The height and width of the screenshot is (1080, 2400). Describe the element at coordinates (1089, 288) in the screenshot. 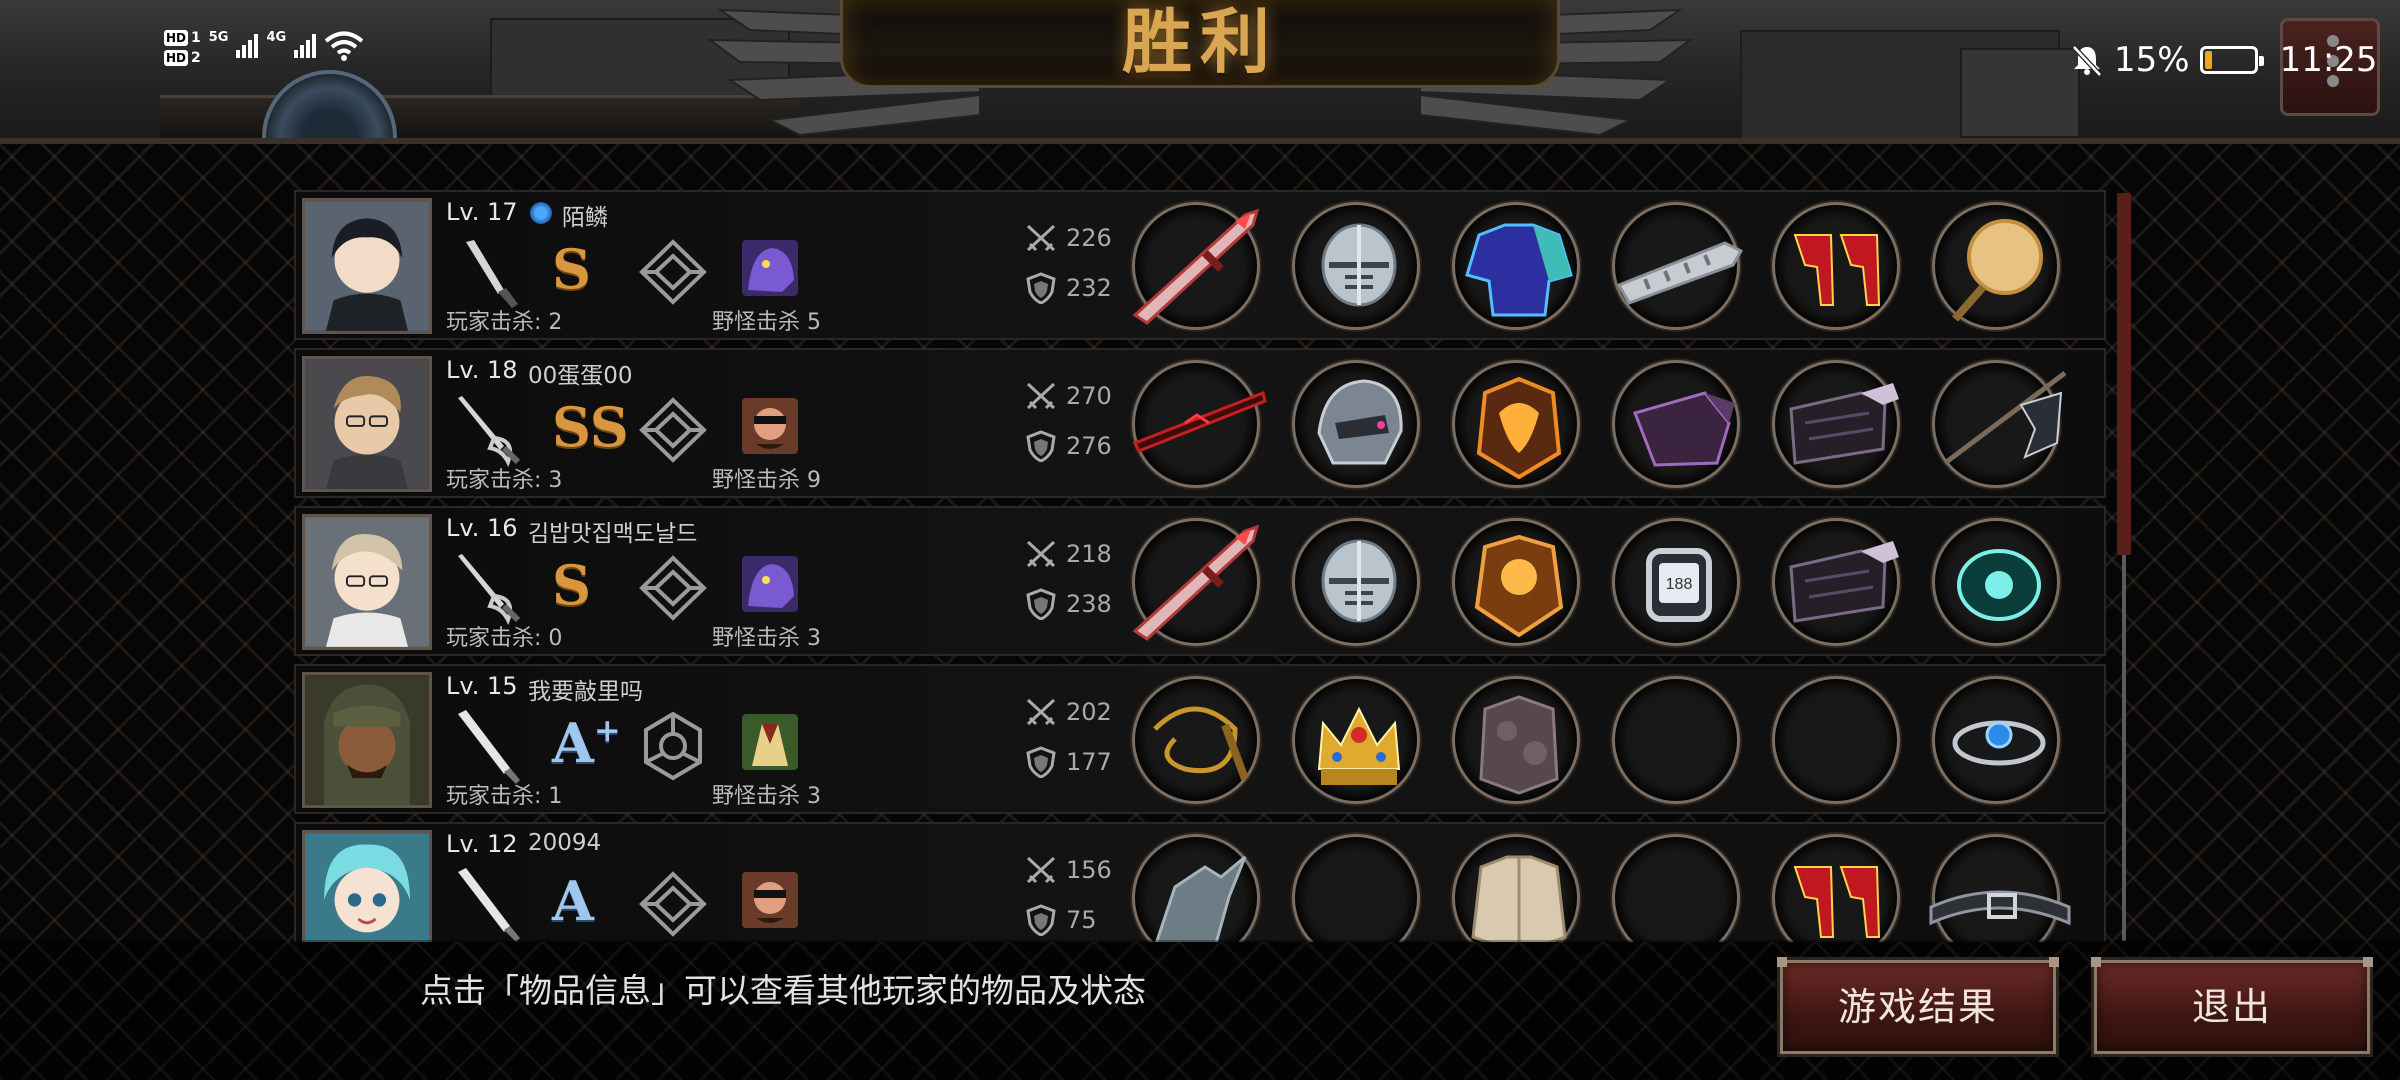

I see `defense-value: 232` at that location.